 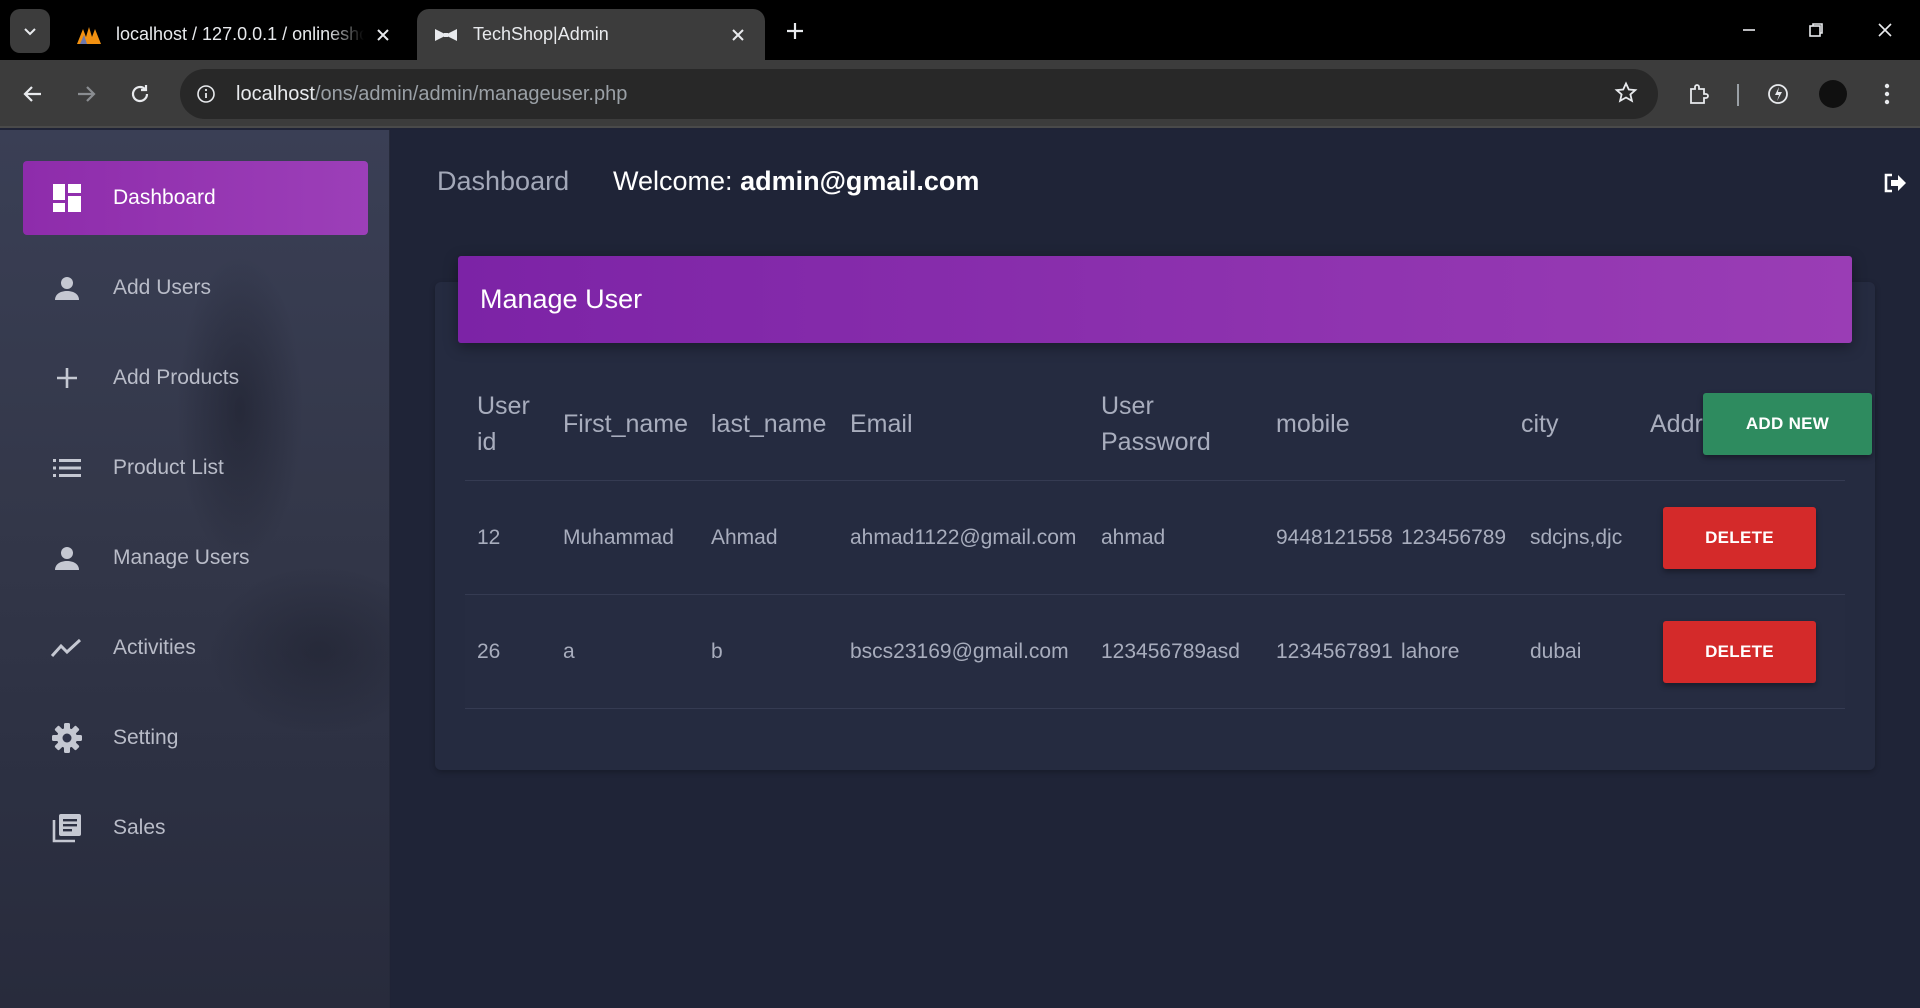 What do you see at coordinates (569, 651) in the screenshot?
I see `cell-first-name: a` at bounding box center [569, 651].